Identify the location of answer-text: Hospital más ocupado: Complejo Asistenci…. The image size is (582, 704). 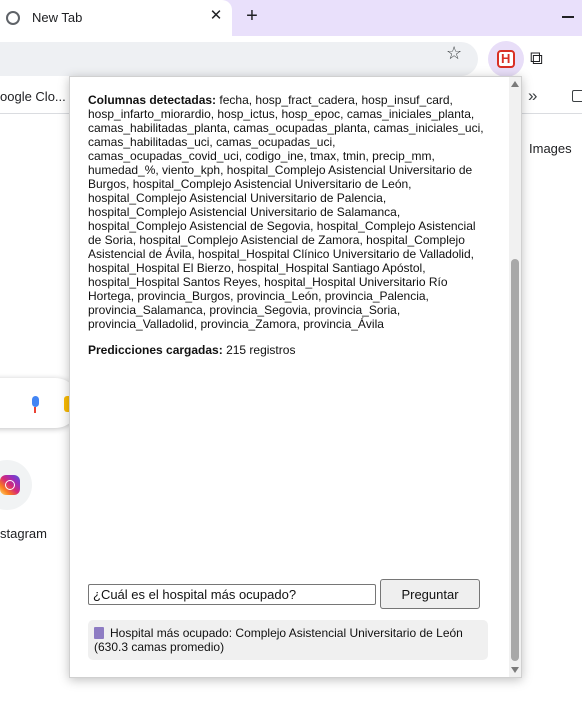
(278, 640).